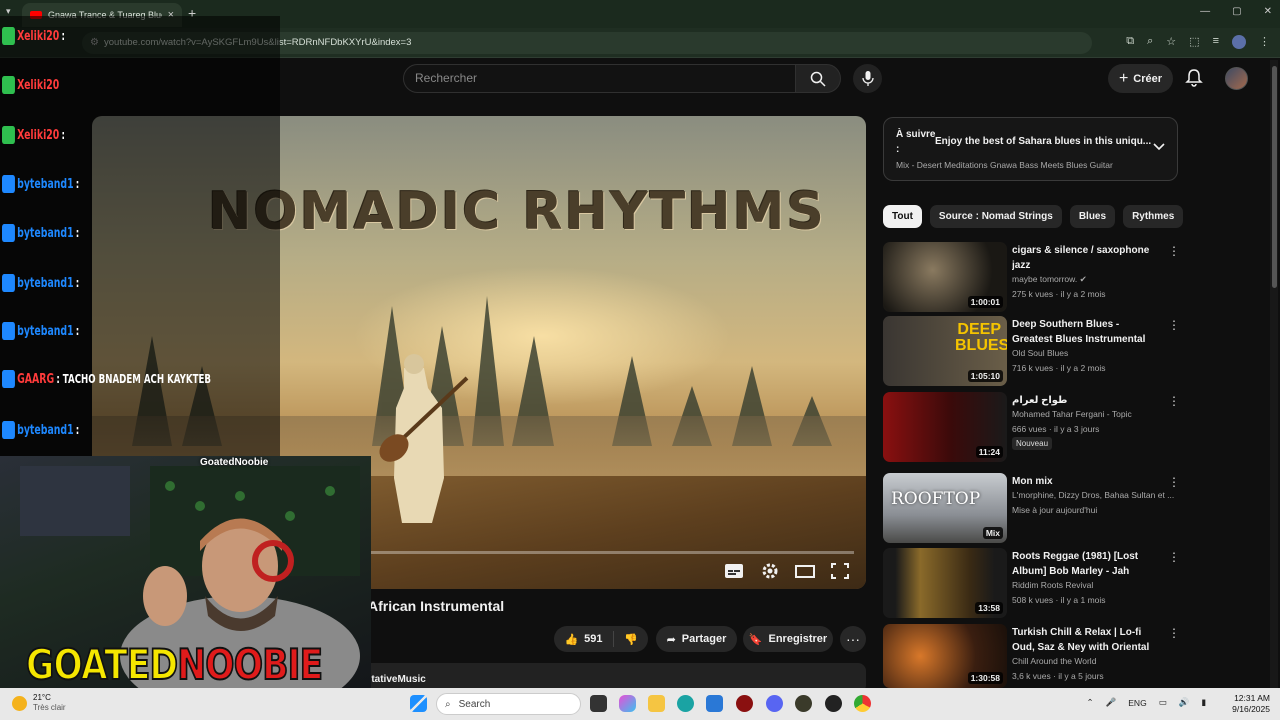  What do you see at coordinates (985, 302) in the screenshot?
I see `duration-badge: 1:00:01` at bounding box center [985, 302].